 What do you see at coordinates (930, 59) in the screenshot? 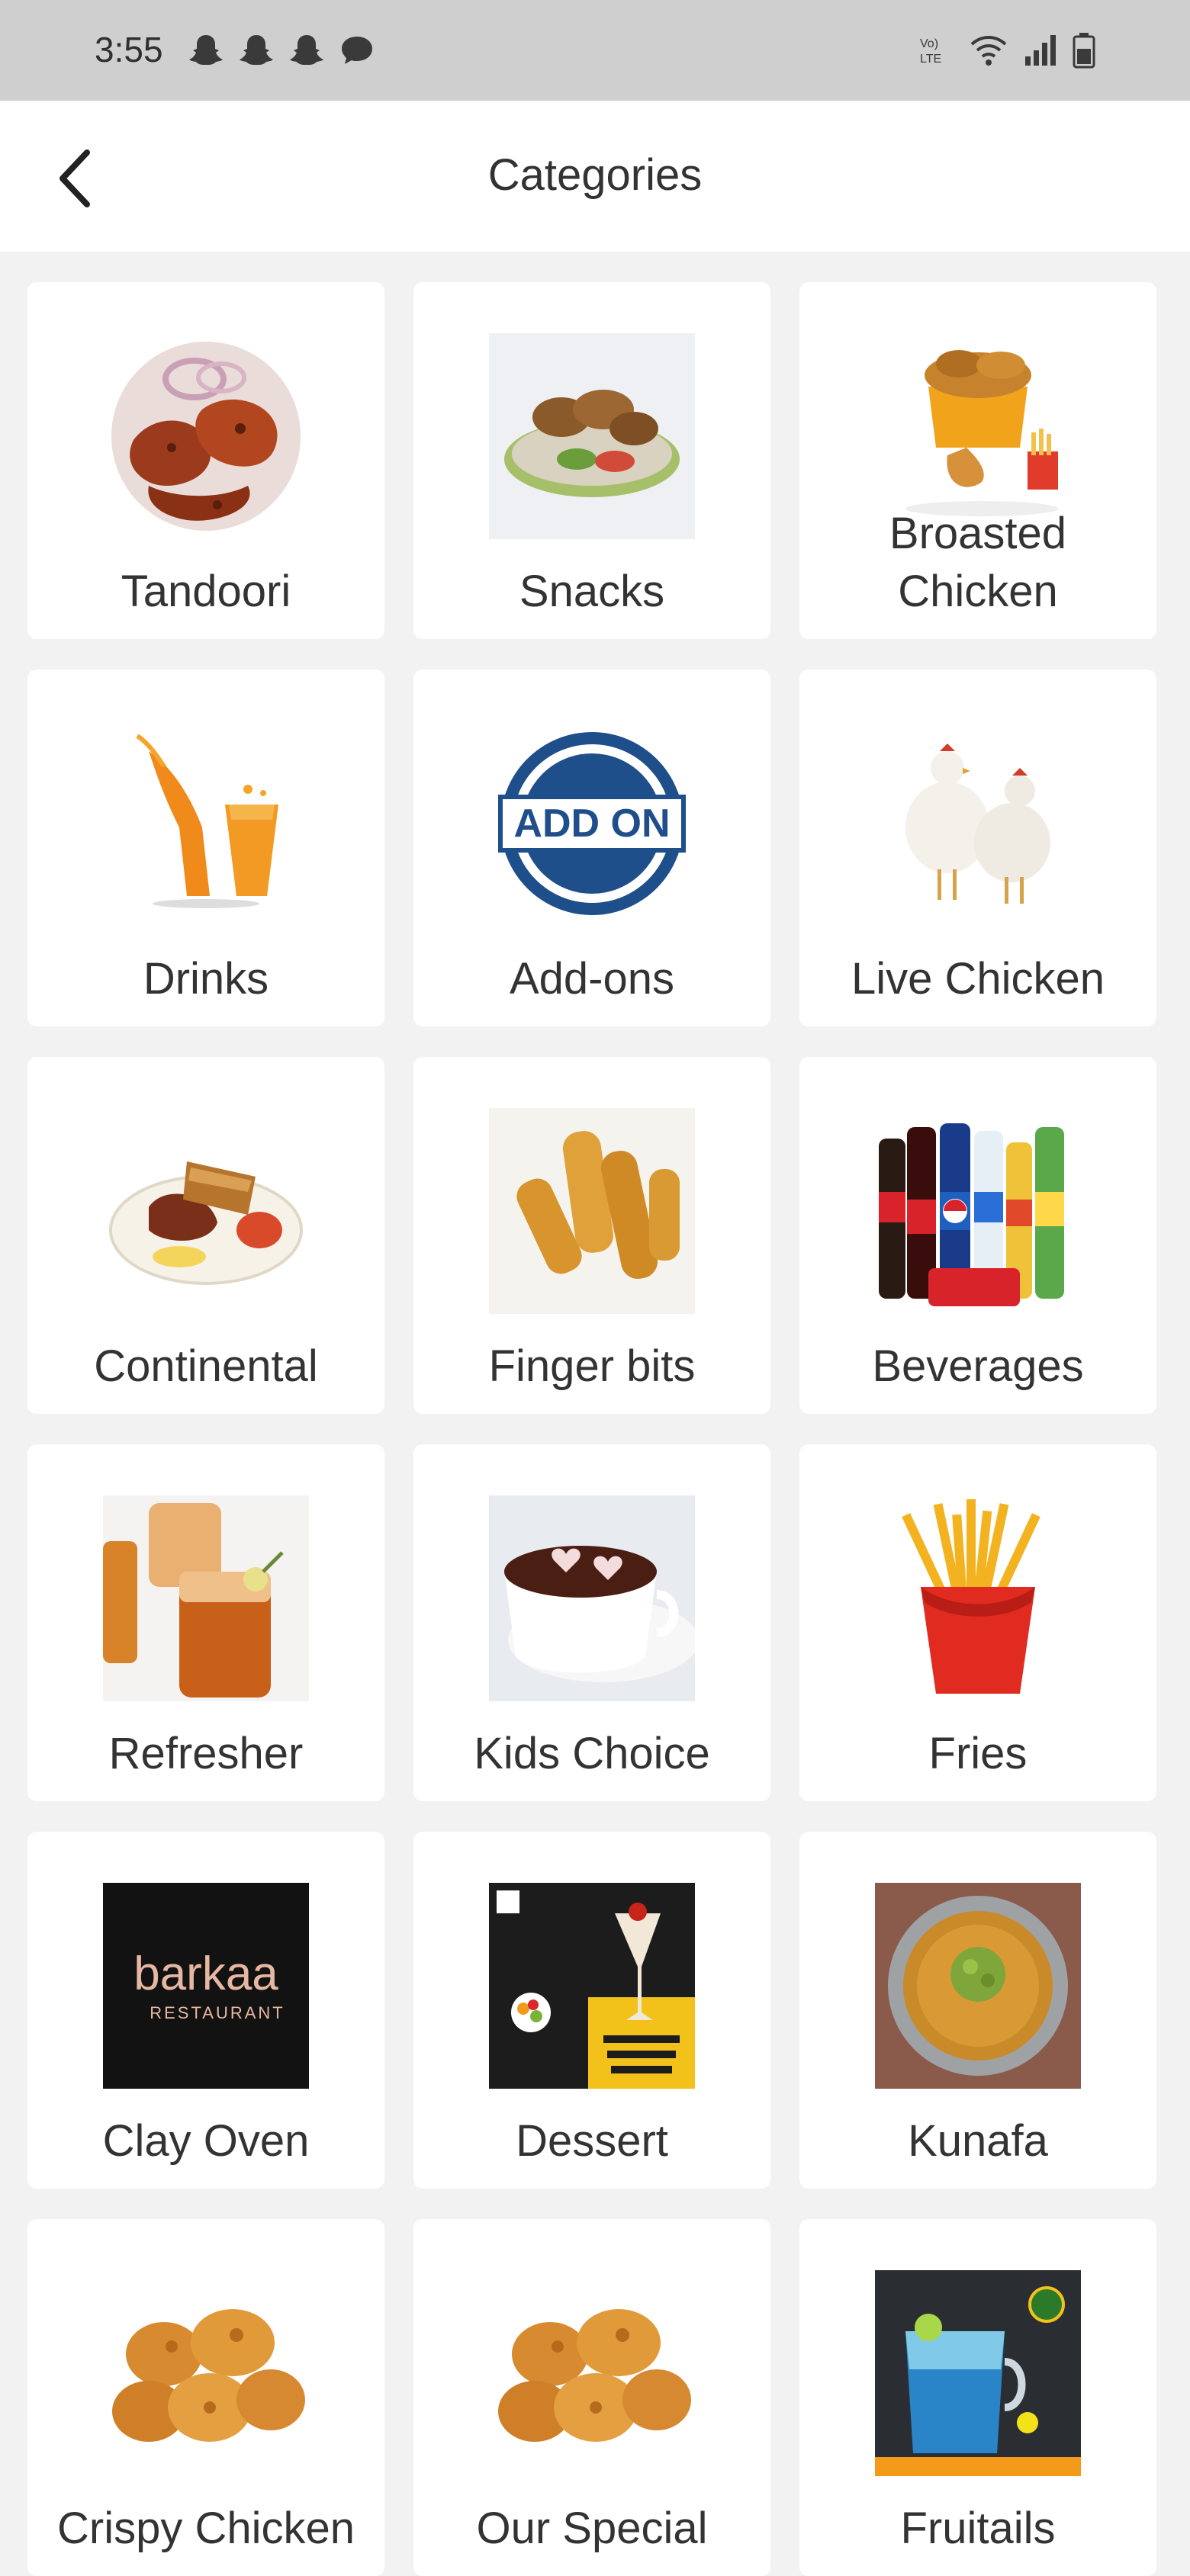
I see `svg-text: LTE` at bounding box center [930, 59].